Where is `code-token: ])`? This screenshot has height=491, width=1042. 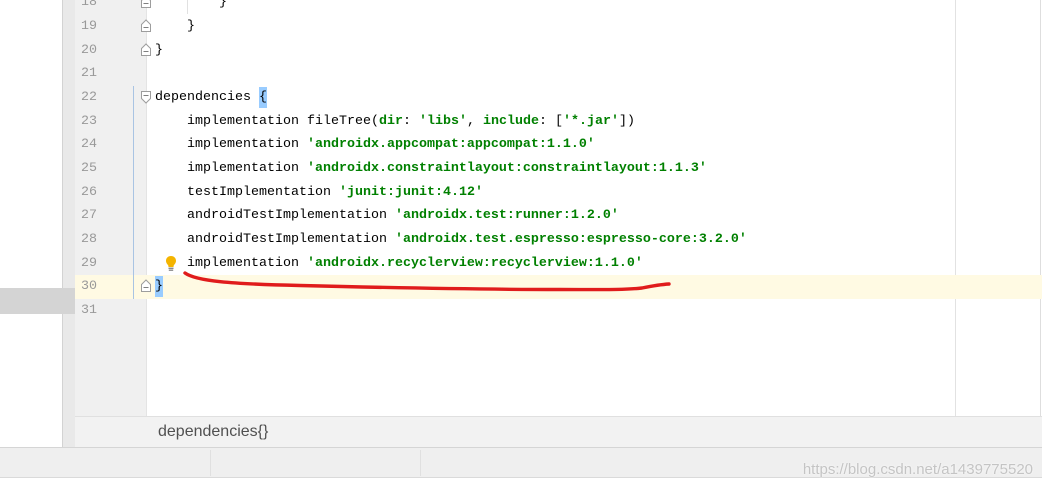 code-token: ]) is located at coordinates (626, 121).